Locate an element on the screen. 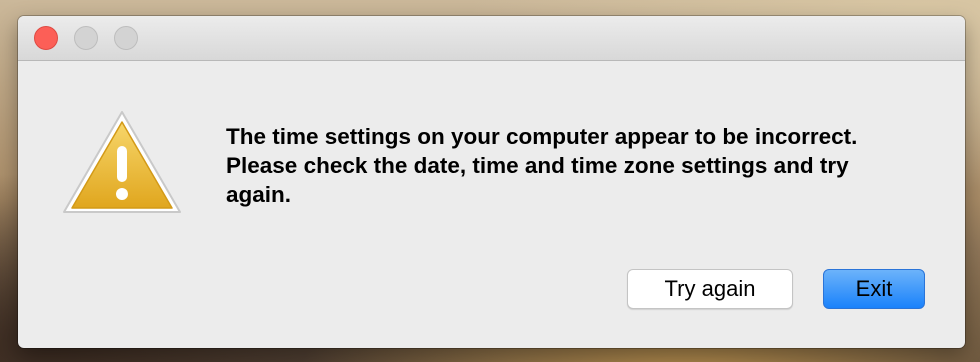 The image size is (980, 362). close-icon is located at coordinates (46, 38).